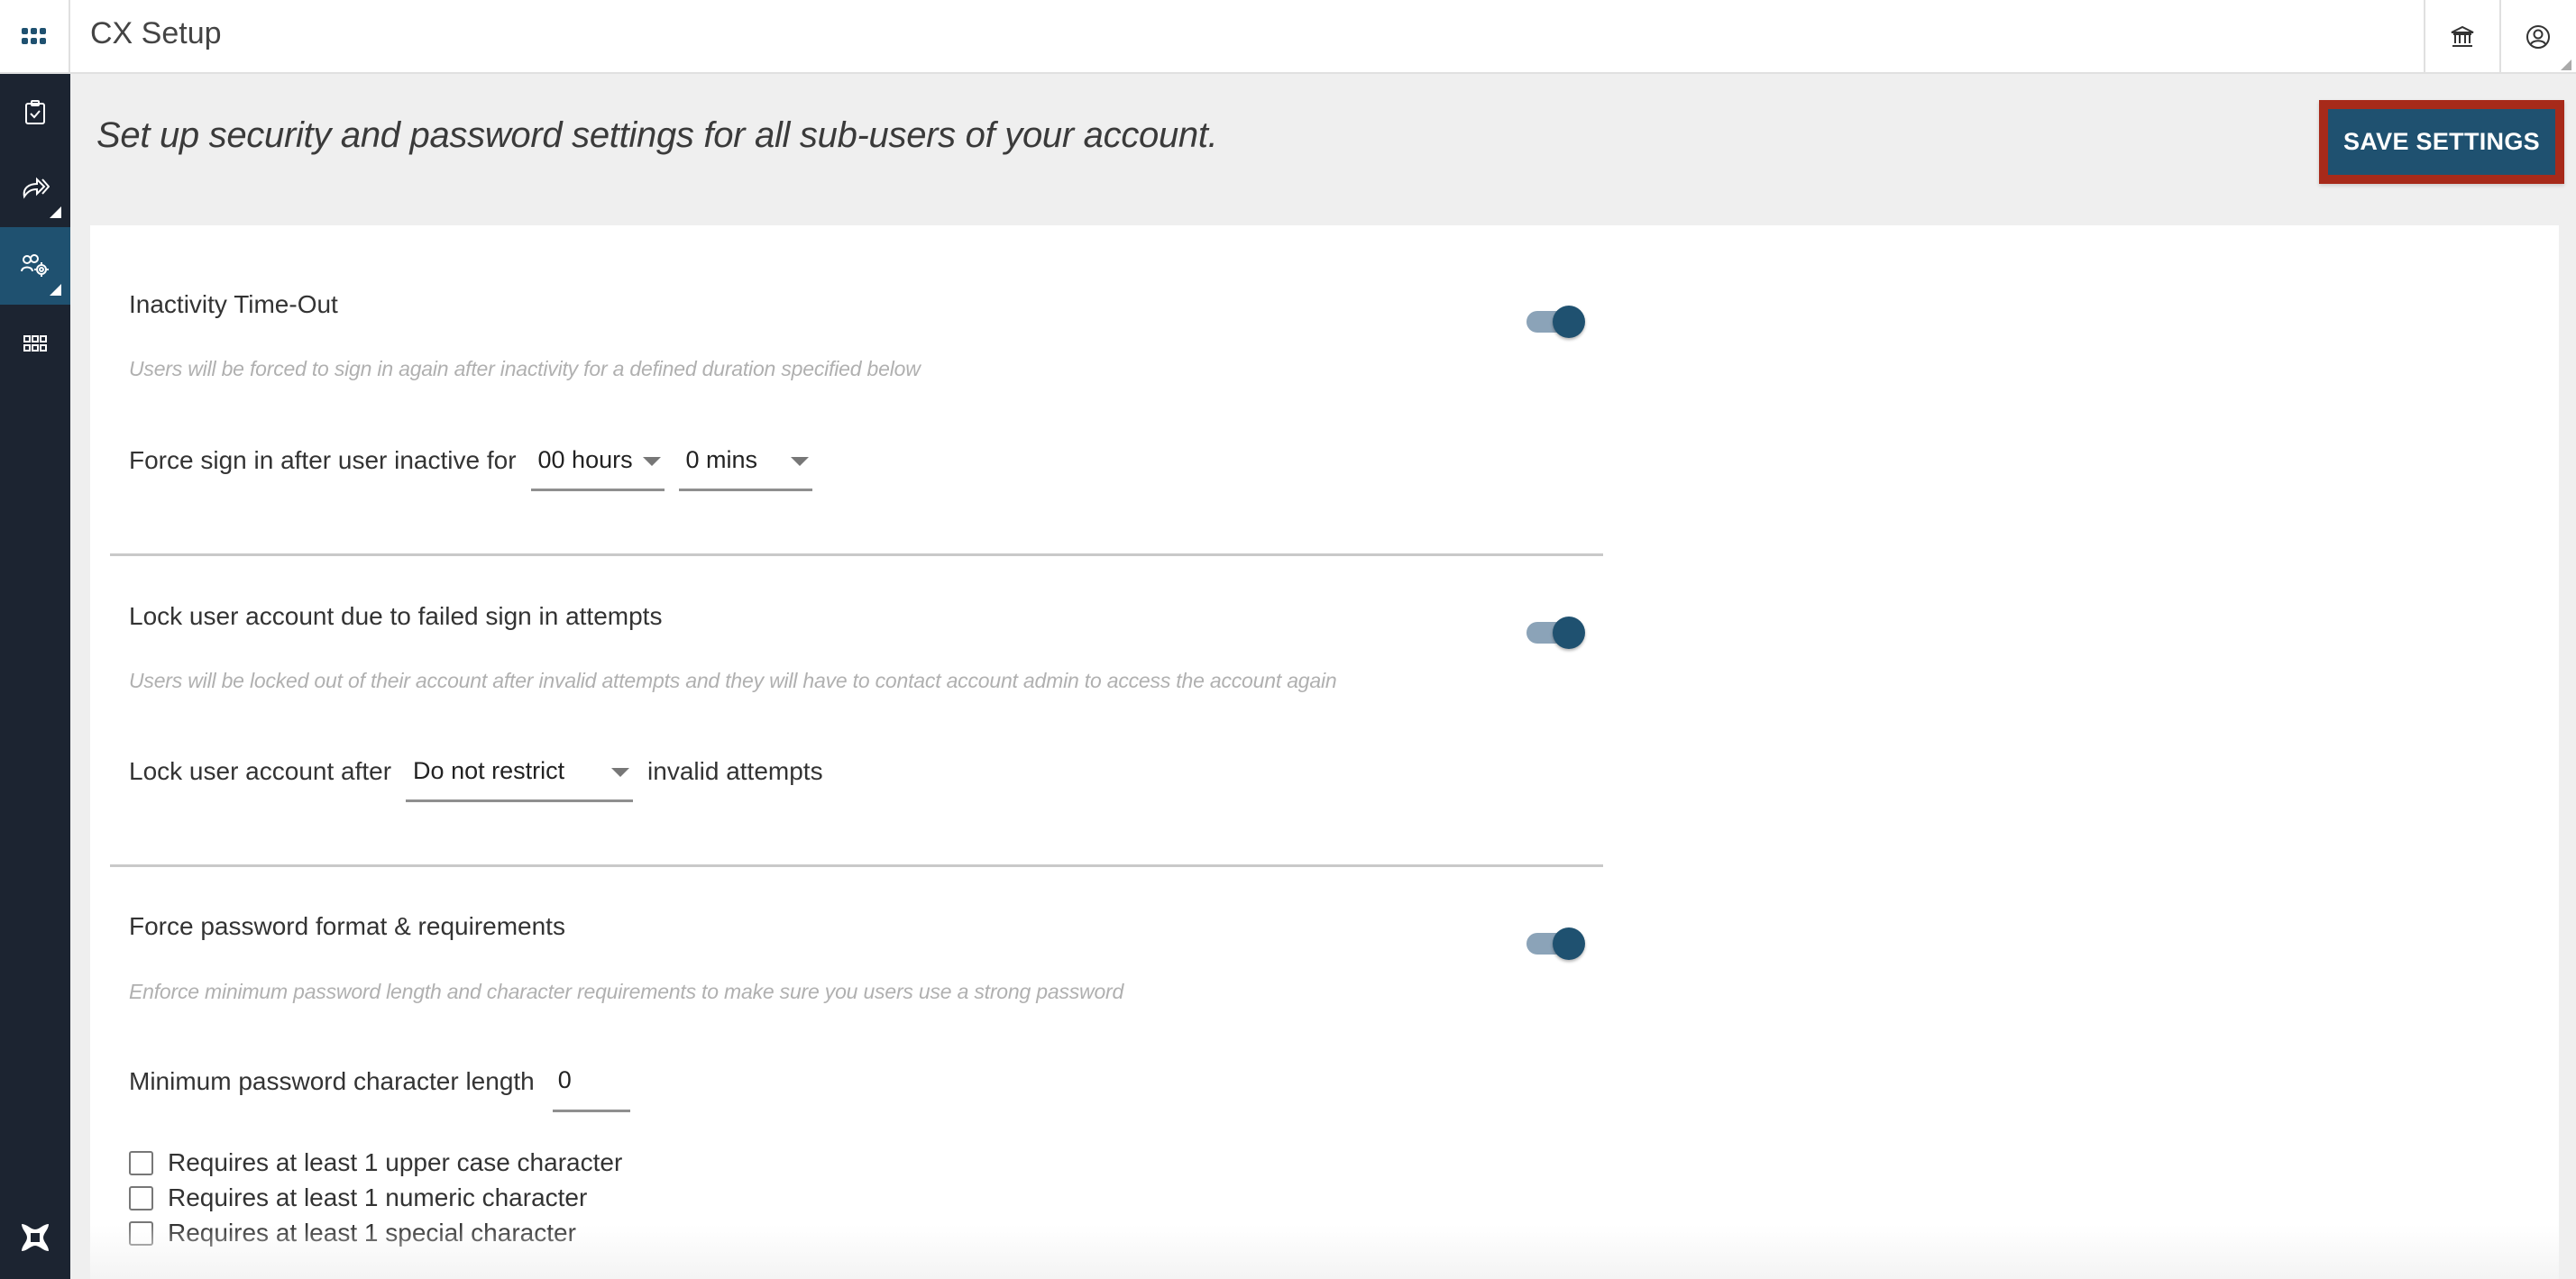  What do you see at coordinates (2566, 64) in the screenshot?
I see `dropdown-corner-indicator` at bounding box center [2566, 64].